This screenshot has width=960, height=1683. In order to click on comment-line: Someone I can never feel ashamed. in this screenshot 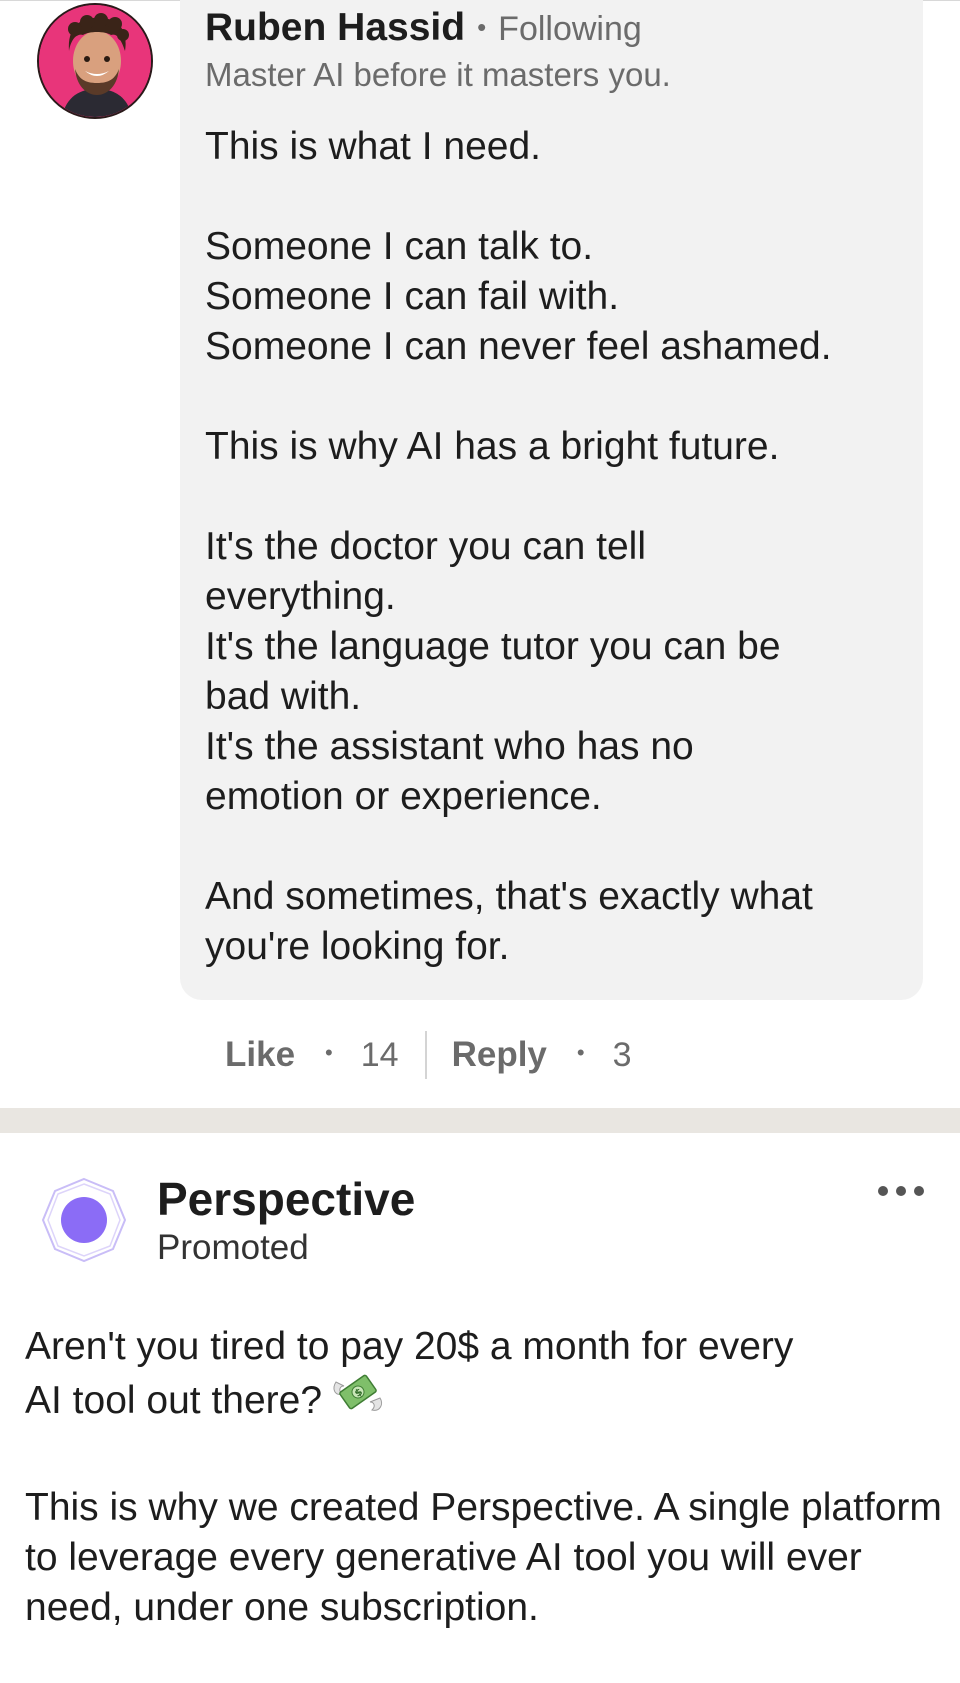, I will do `click(518, 346)`.